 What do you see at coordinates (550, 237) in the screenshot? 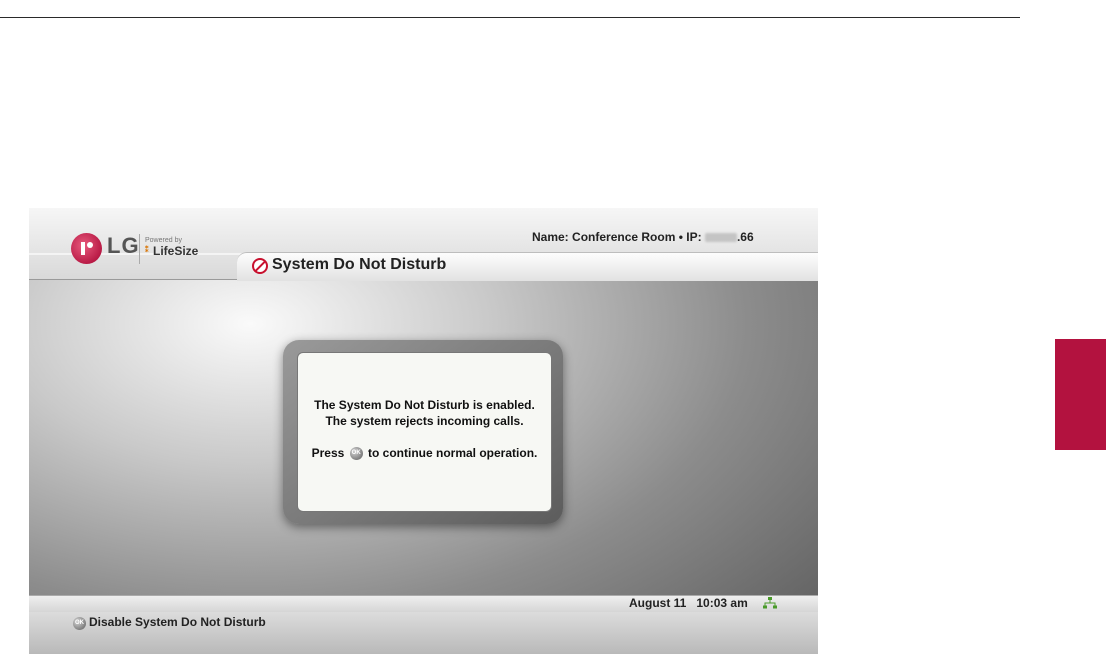
I see `name-label: Name:` at bounding box center [550, 237].